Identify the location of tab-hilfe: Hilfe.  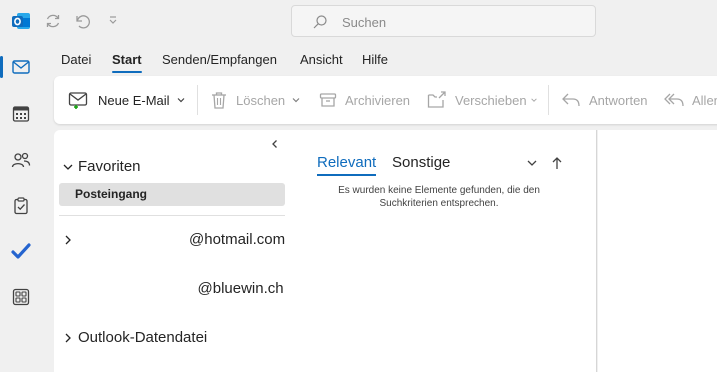
(375, 60).